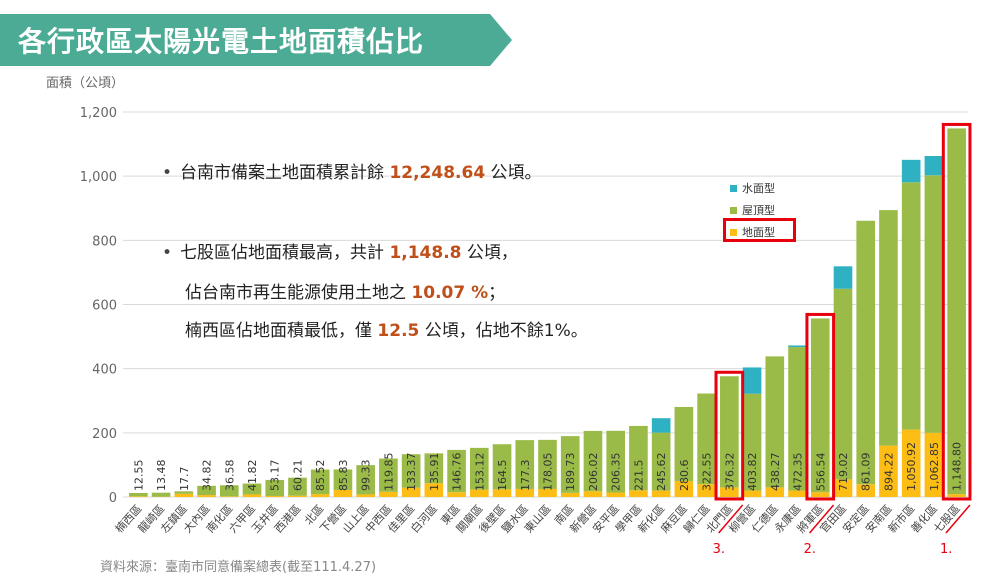 This screenshot has height=588, width=1000. Describe the element at coordinates (798, 472) in the screenshot. I see `bar-value-label: 472.35` at that location.